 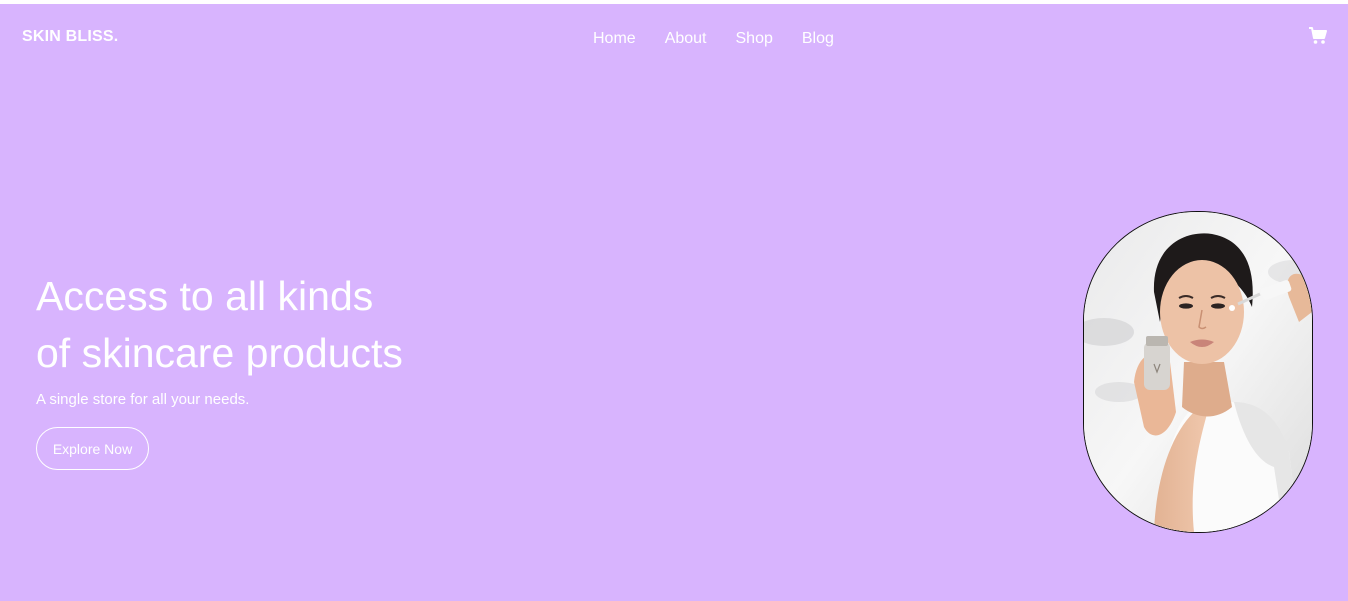 What do you see at coordinates (818, 39) in the screenshot?
I see `nav-blog-link: Blog` at bounding box center [818, 39].